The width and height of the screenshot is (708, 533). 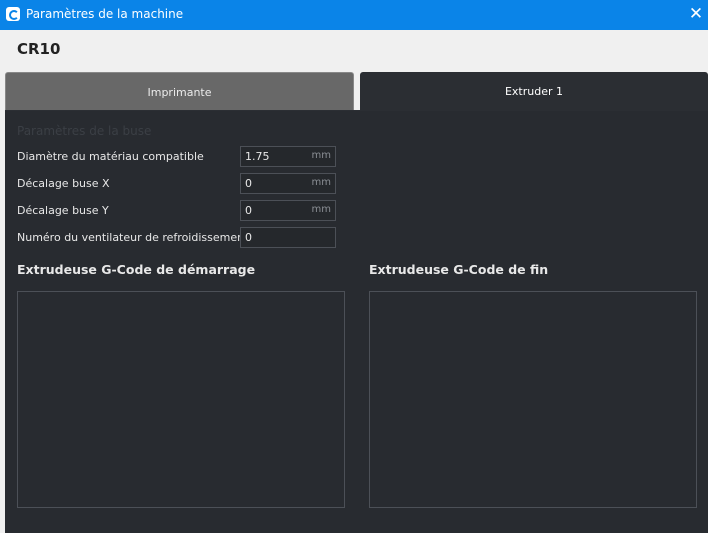 What do you see at coordinates (534, 91) in the screenshot?
I see `tab-extruder-1: Extruder 1` at bounding box center [534, 91].